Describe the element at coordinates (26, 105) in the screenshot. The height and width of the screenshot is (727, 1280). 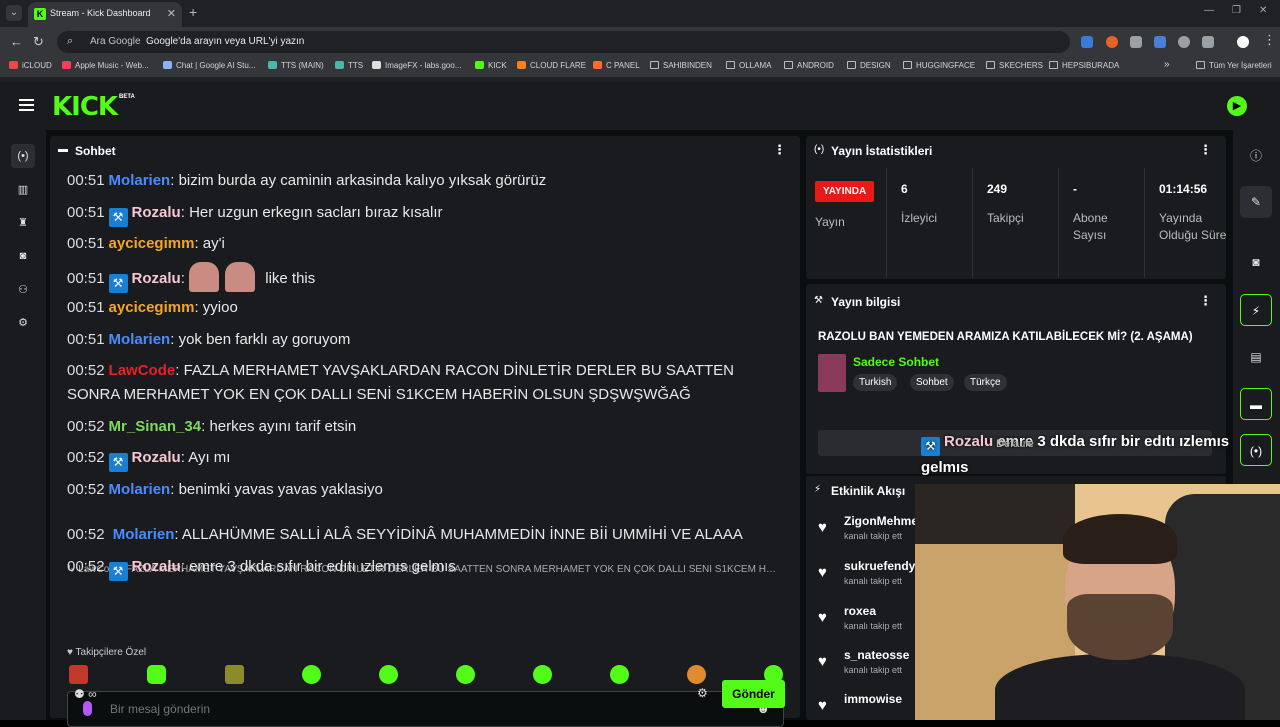
I see `hamburger-menu-icon` at that location.